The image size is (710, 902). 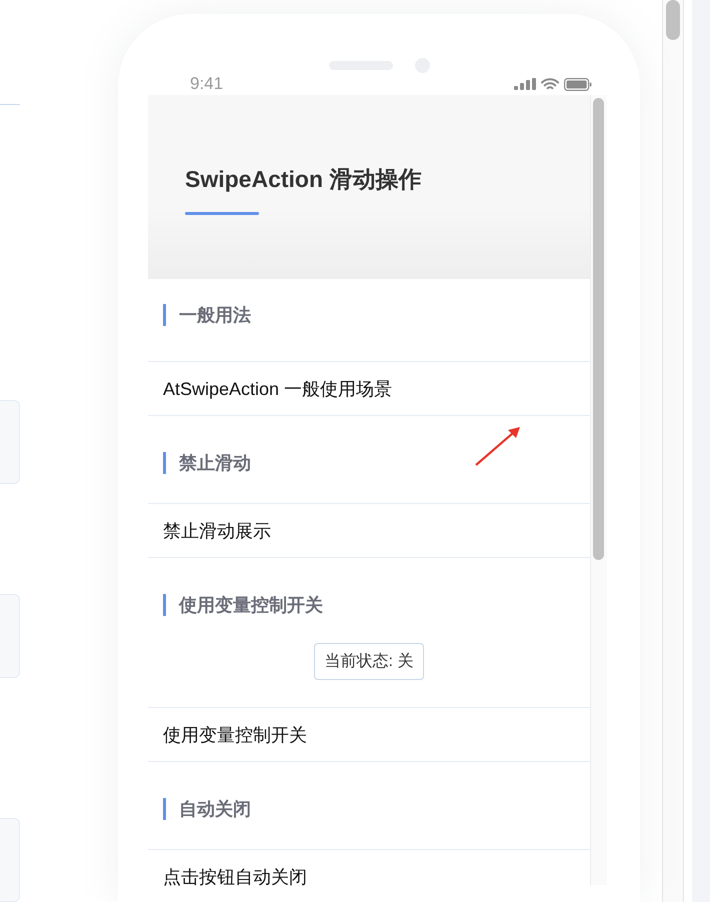 What do you see at coordinates (10, 104) in the screenshot?
I see `divider-line` at bounding box center [10, 104].